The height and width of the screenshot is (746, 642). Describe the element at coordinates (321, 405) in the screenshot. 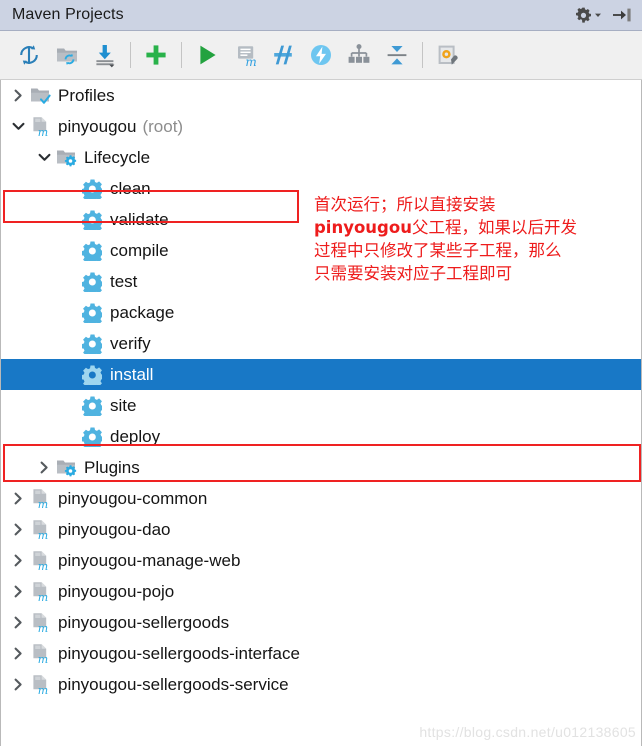

I see `tree-row-site: site` at that location.